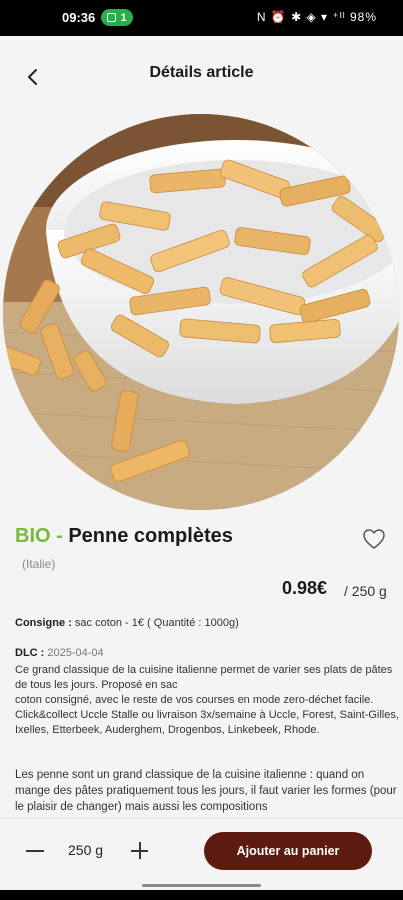 The image size is (403, 900). I want to click on product-price: 0.98€, so click(305, 588).